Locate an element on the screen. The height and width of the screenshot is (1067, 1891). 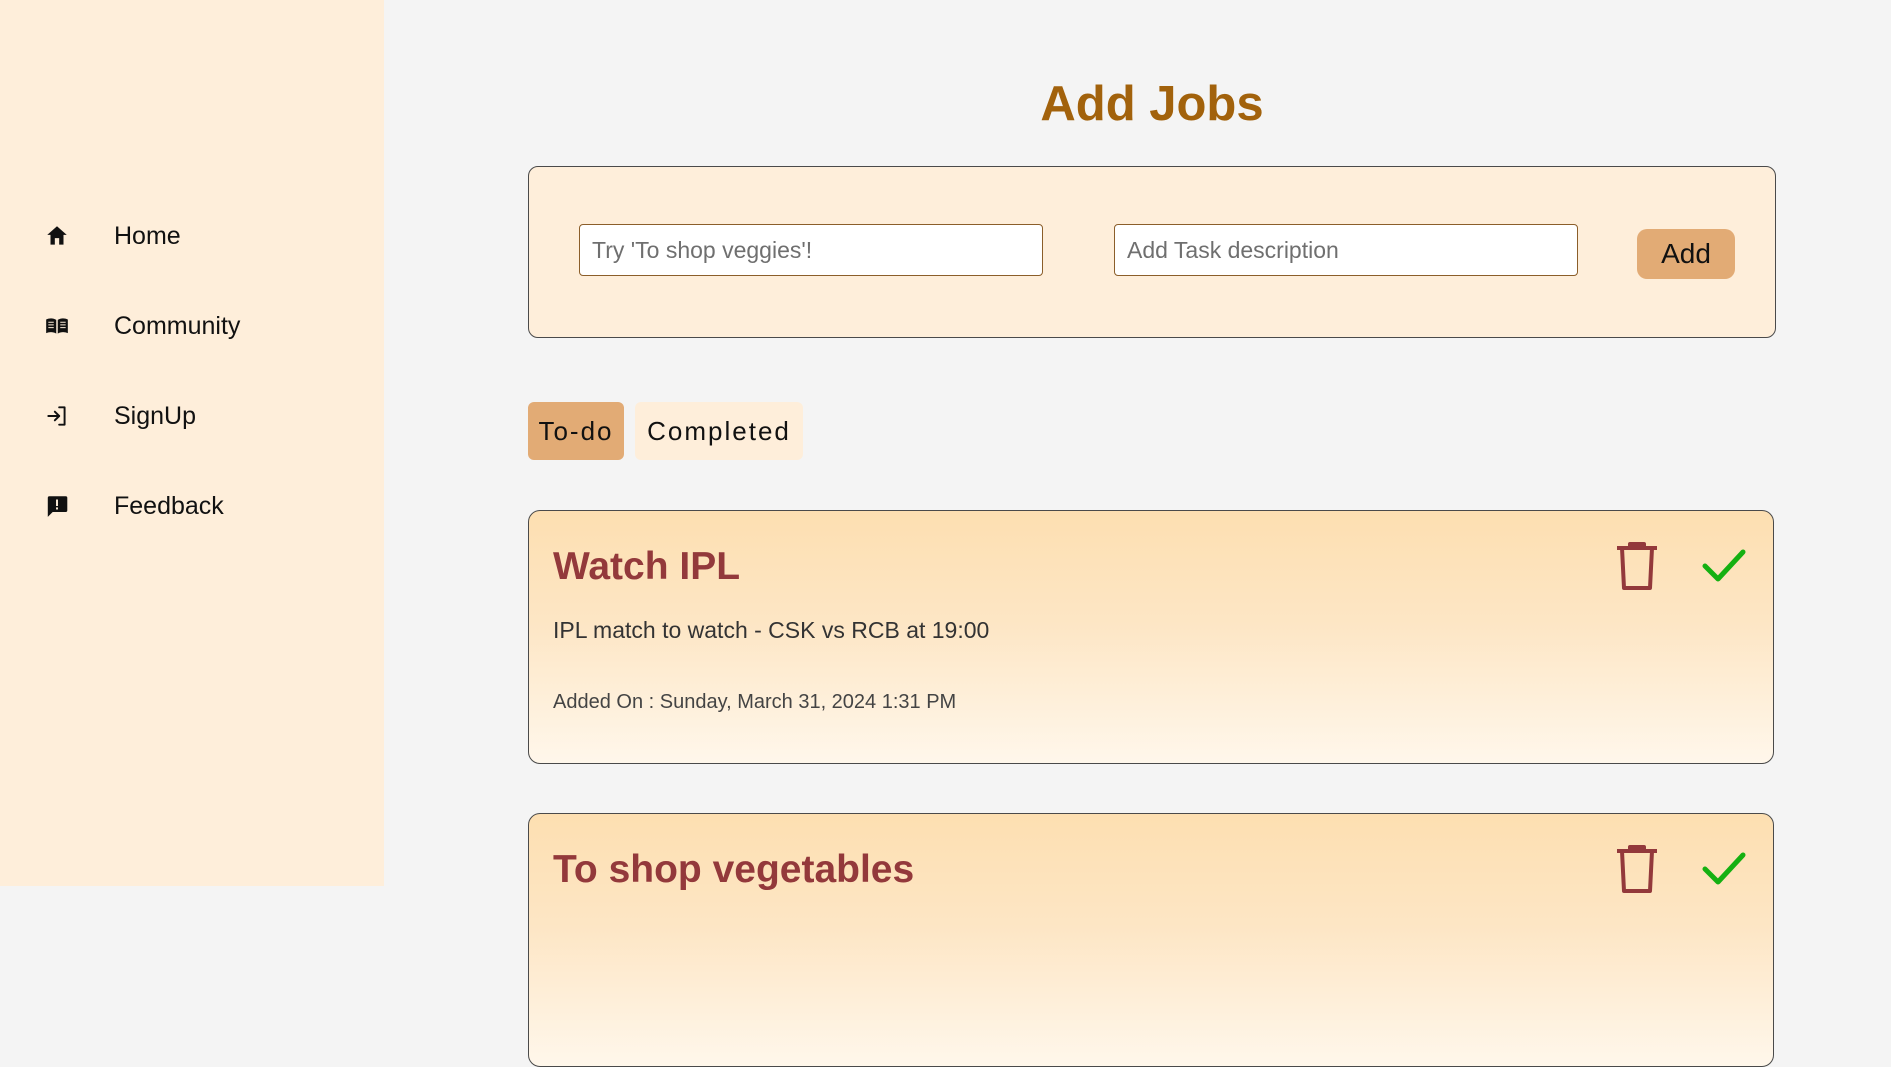
task-title-input is located at coordinates (811, 250).